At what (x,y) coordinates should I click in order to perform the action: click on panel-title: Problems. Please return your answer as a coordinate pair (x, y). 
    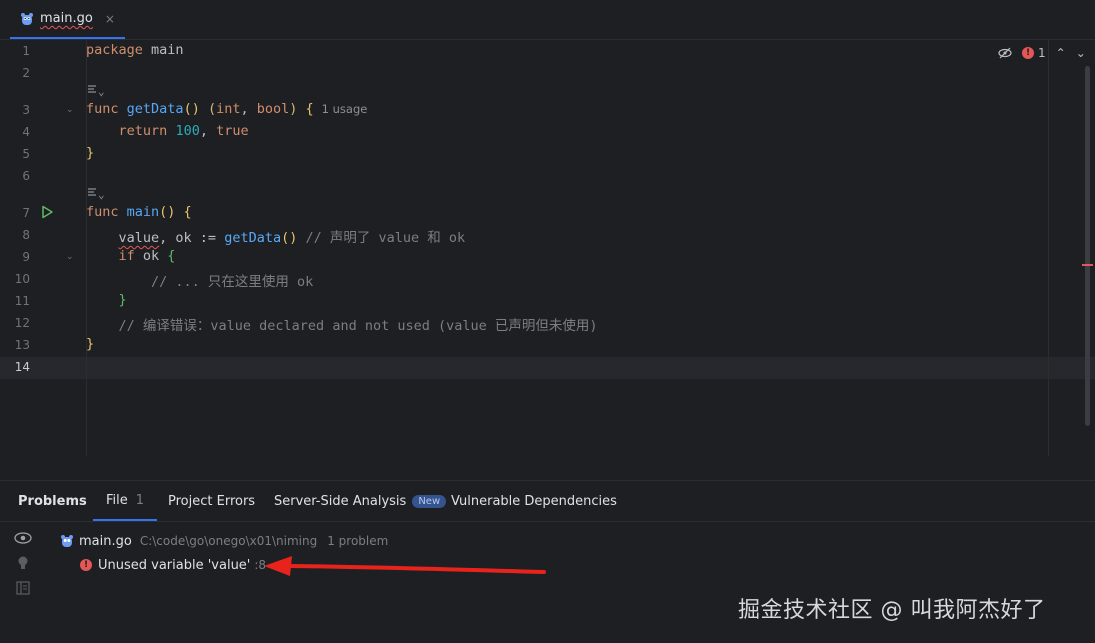
    Looking at the image, I should click on (52, 501).